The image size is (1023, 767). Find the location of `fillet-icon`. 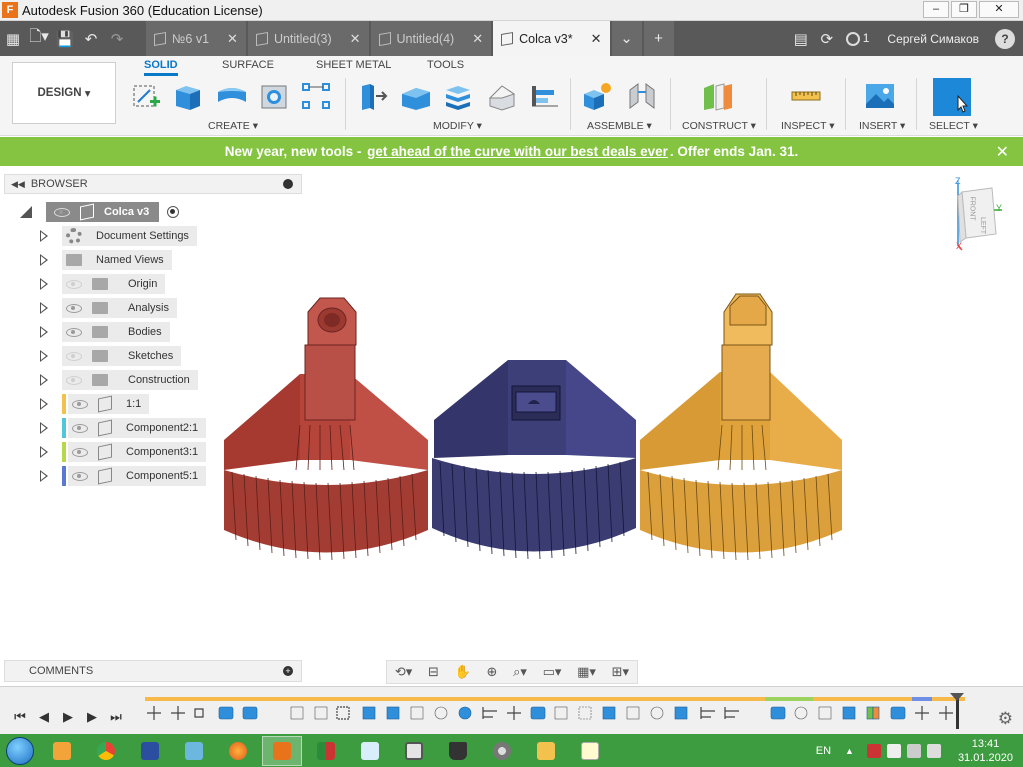

fillet-icon is located at coordinates (416, 96).